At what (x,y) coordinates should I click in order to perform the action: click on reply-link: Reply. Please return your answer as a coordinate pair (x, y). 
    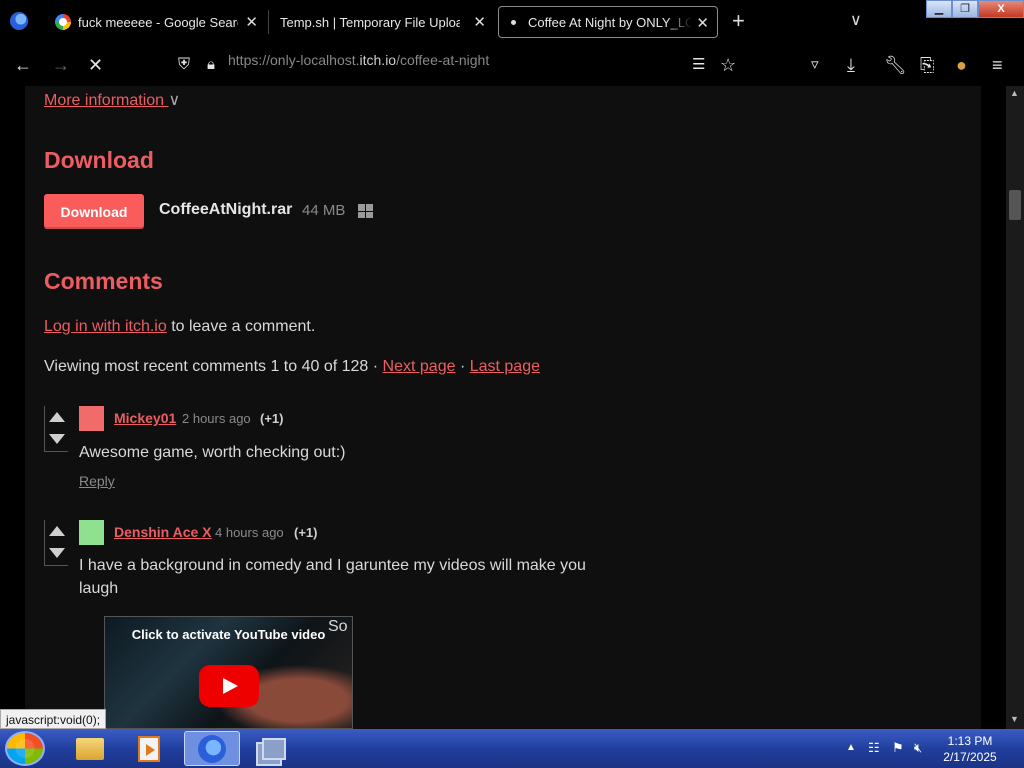
    Looking at the image, I should click on (97, 481).